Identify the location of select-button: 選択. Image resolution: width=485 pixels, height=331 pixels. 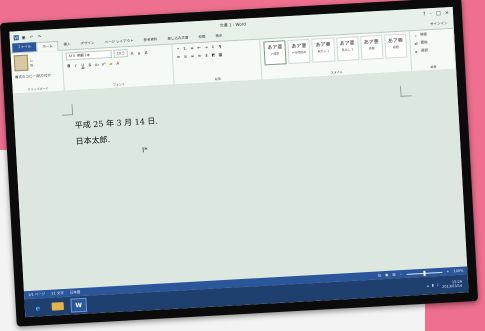
(424, 50).